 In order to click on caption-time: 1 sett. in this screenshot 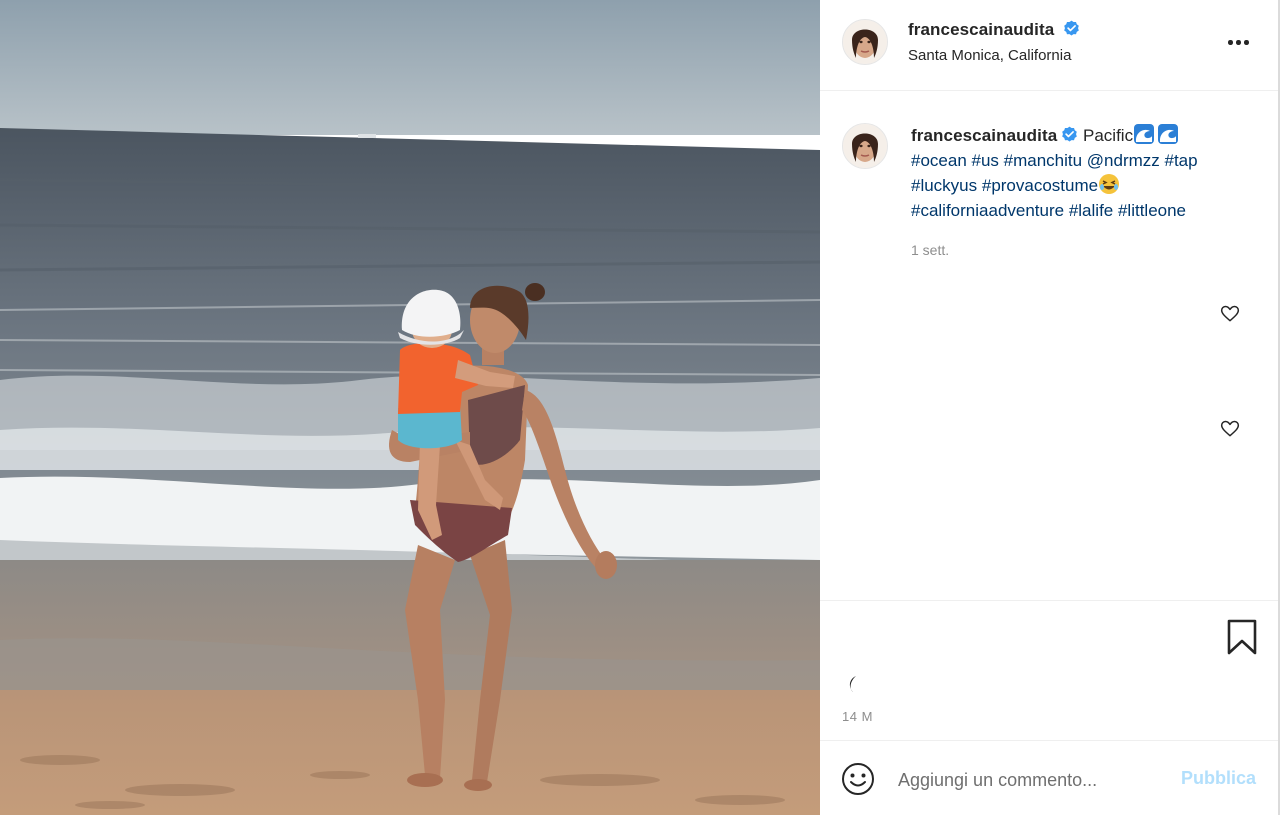, I will do `click(930, 250)`.